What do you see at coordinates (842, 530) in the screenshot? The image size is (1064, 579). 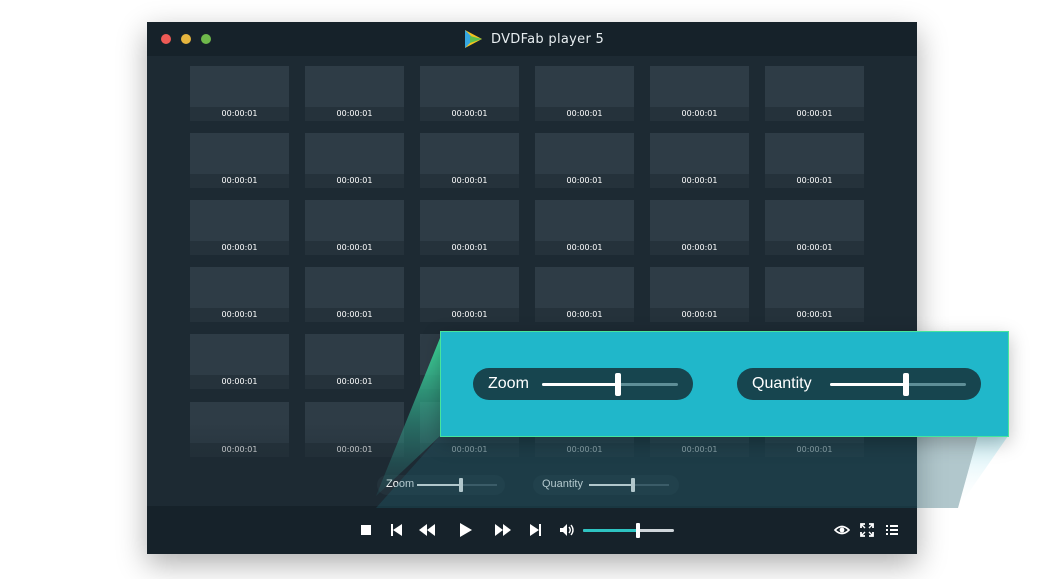 I see `eye-icon` at bounding box center [842, 530].